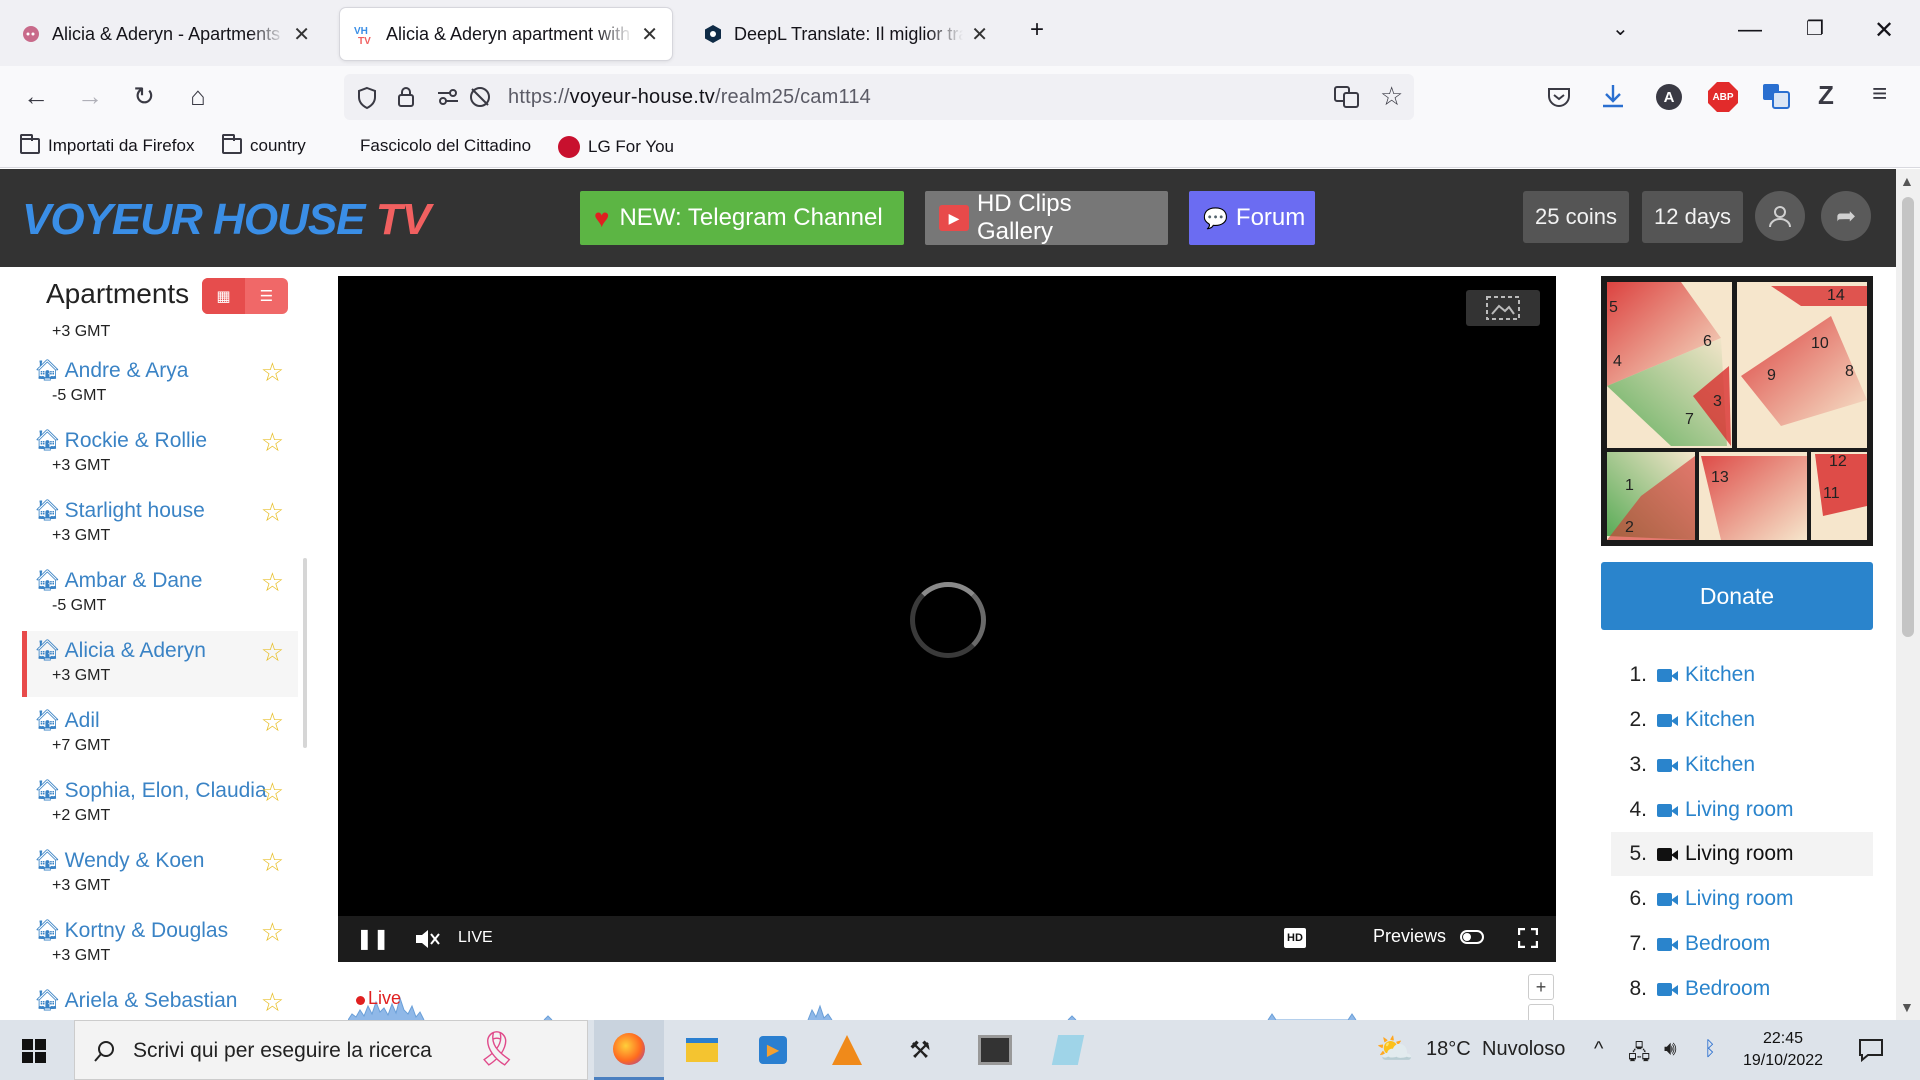 The image size is (1920, 1080). Describe the element at coordinates (160, 804) in the screenshot. I see `sidebar-item-sophia-elon-claudia: 🏠︎ Sophia, Elon, Claudia +2 GMT ☆` at that location.